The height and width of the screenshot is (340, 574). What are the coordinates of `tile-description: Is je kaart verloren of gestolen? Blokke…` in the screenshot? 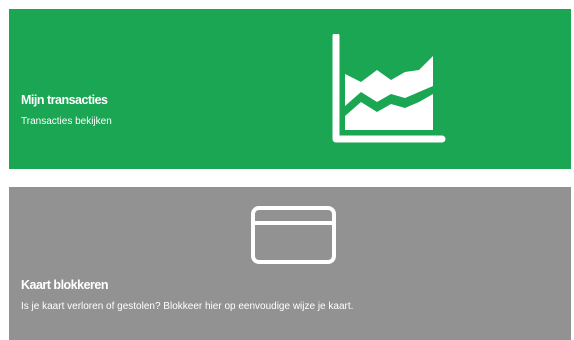 It's located at (187, 306).